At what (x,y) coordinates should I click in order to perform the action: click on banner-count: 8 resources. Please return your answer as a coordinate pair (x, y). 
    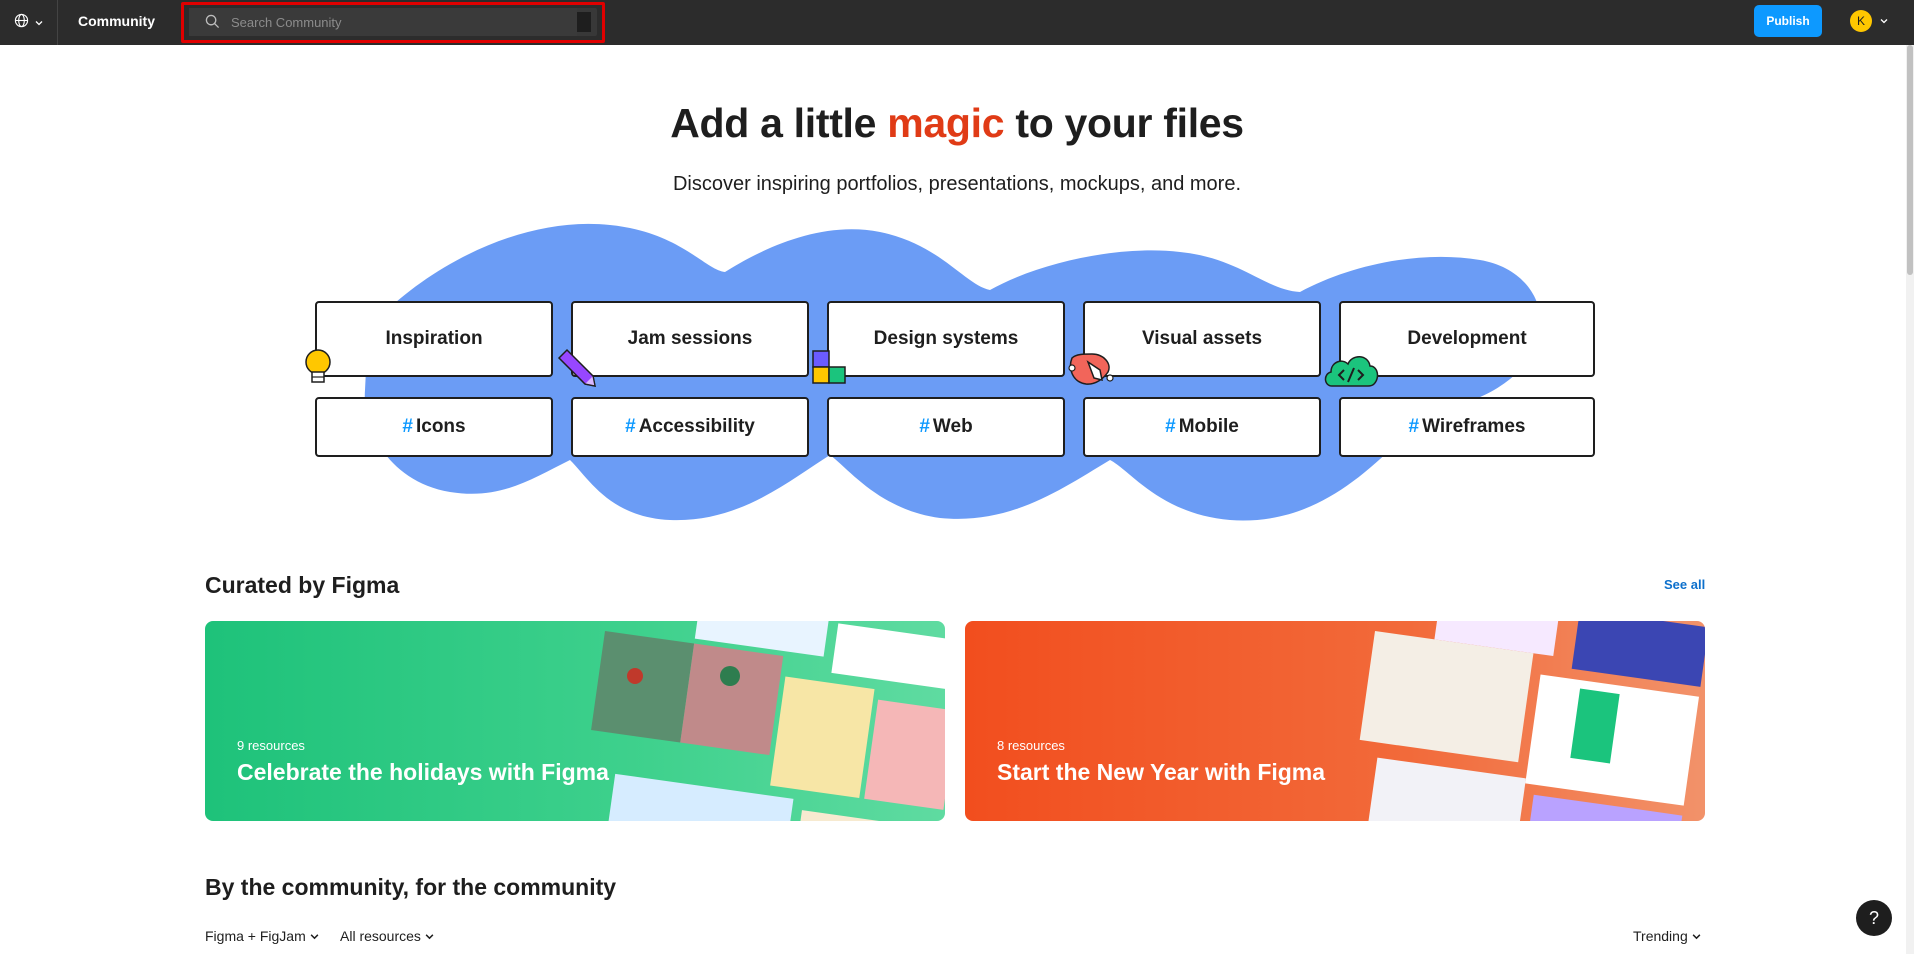
    Looking at the image, I should click on (1031, 745).